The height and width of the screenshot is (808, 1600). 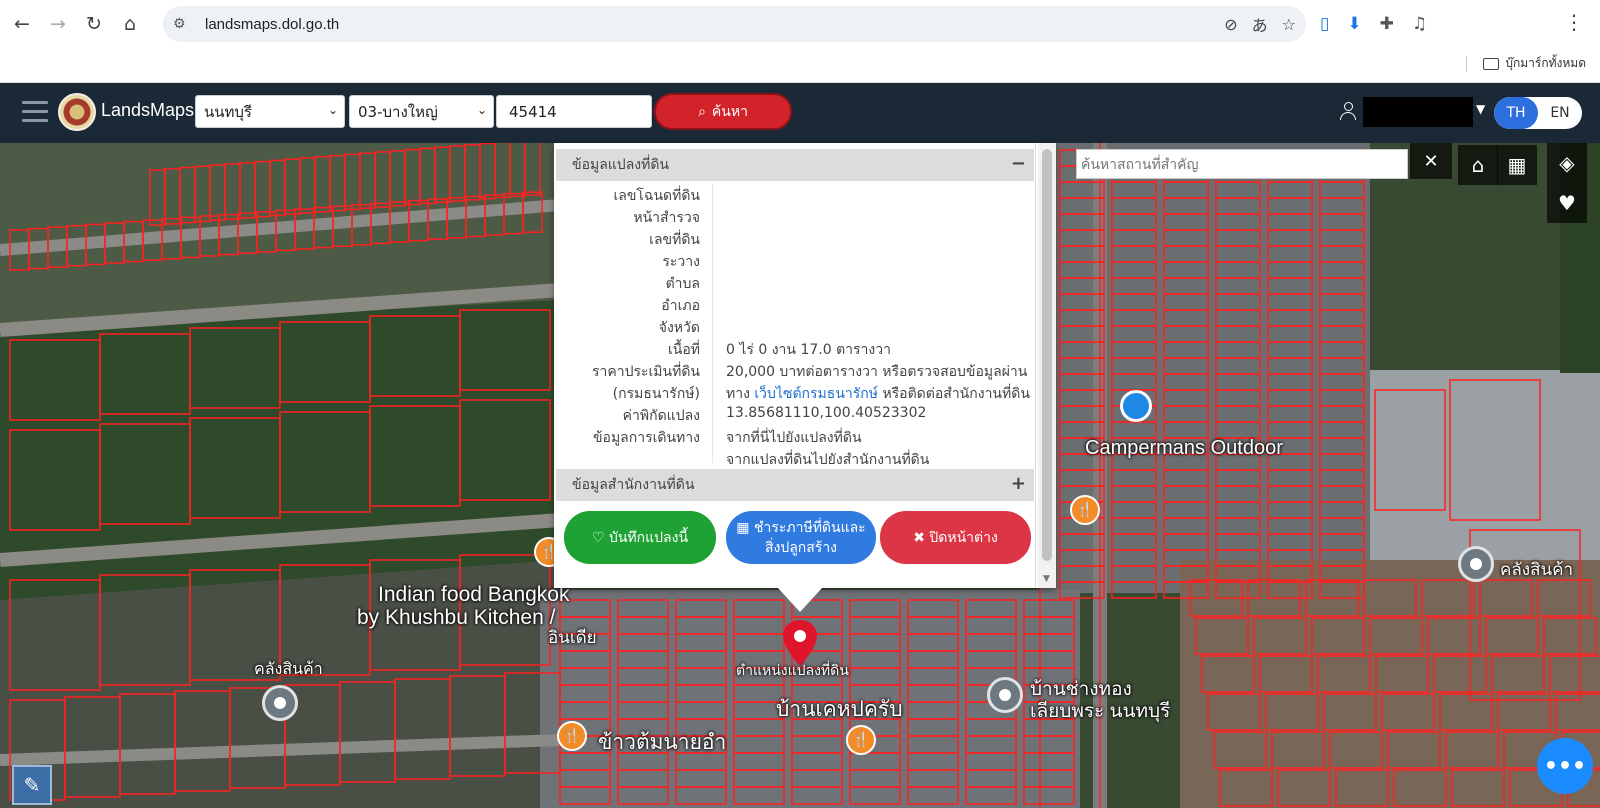 What do you see at coordinates (148, 110) in the screenshot?
I see `app-title: LandsMaps` at bounding box center [148, 110].